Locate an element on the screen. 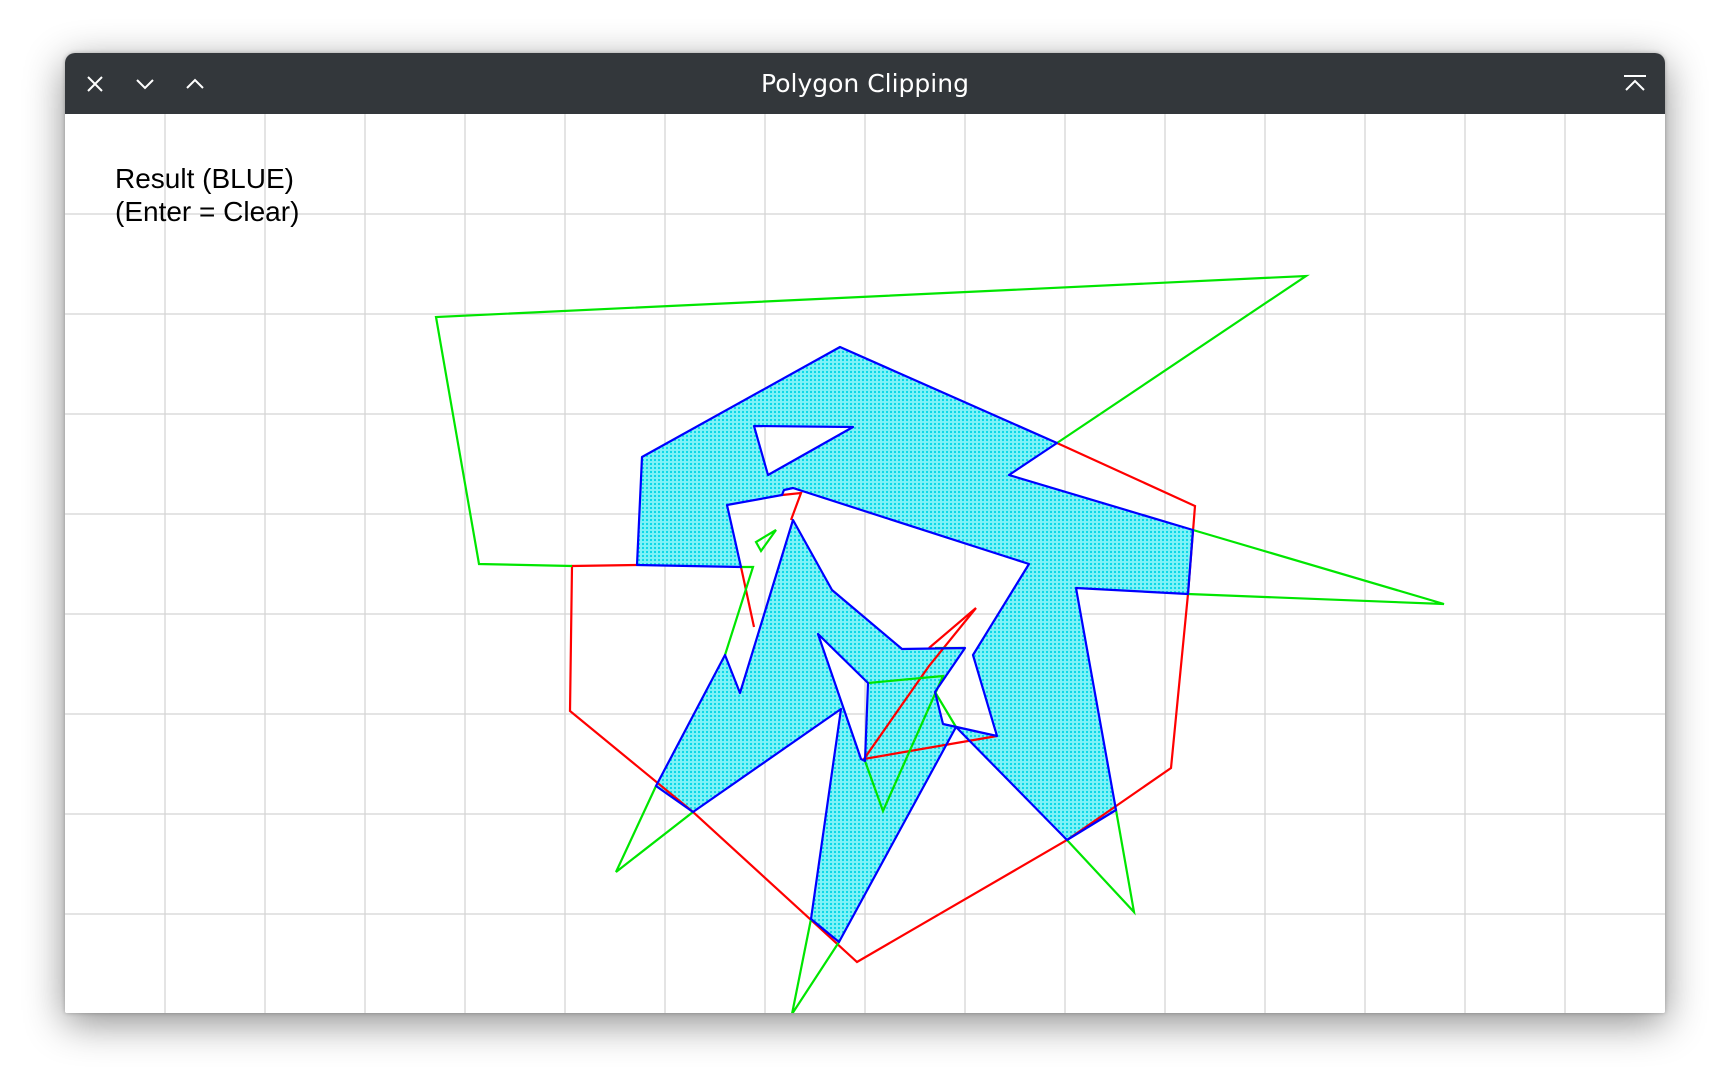 Image resolution: width=1730 pixels, height=1091 pixels. window-title: Polygon Clipping is located at coordinates (865, 83).